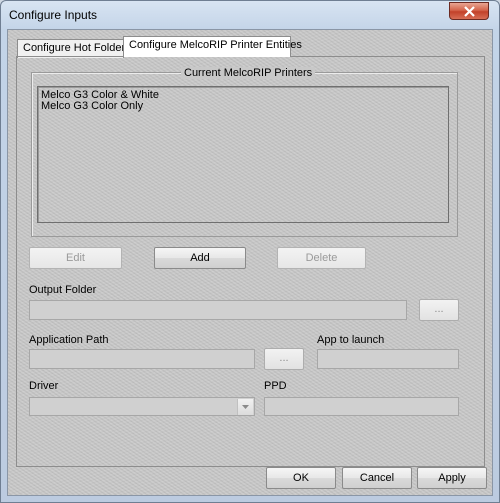 Image resolution: width=500 pixels, height=503 pixels. I want to click on tab-label: Configure MelcoRIP Printer Entities, so click(215, 45).